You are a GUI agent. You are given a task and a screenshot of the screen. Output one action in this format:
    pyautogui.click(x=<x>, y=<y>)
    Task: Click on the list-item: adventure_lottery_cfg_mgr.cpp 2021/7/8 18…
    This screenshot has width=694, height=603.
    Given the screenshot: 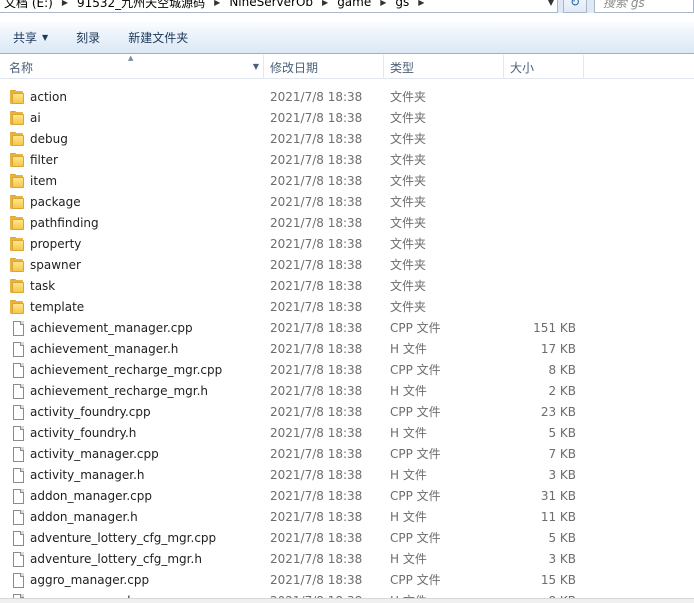 What is the action you would take?
    pyautogui.click(x=347, y=538)
    